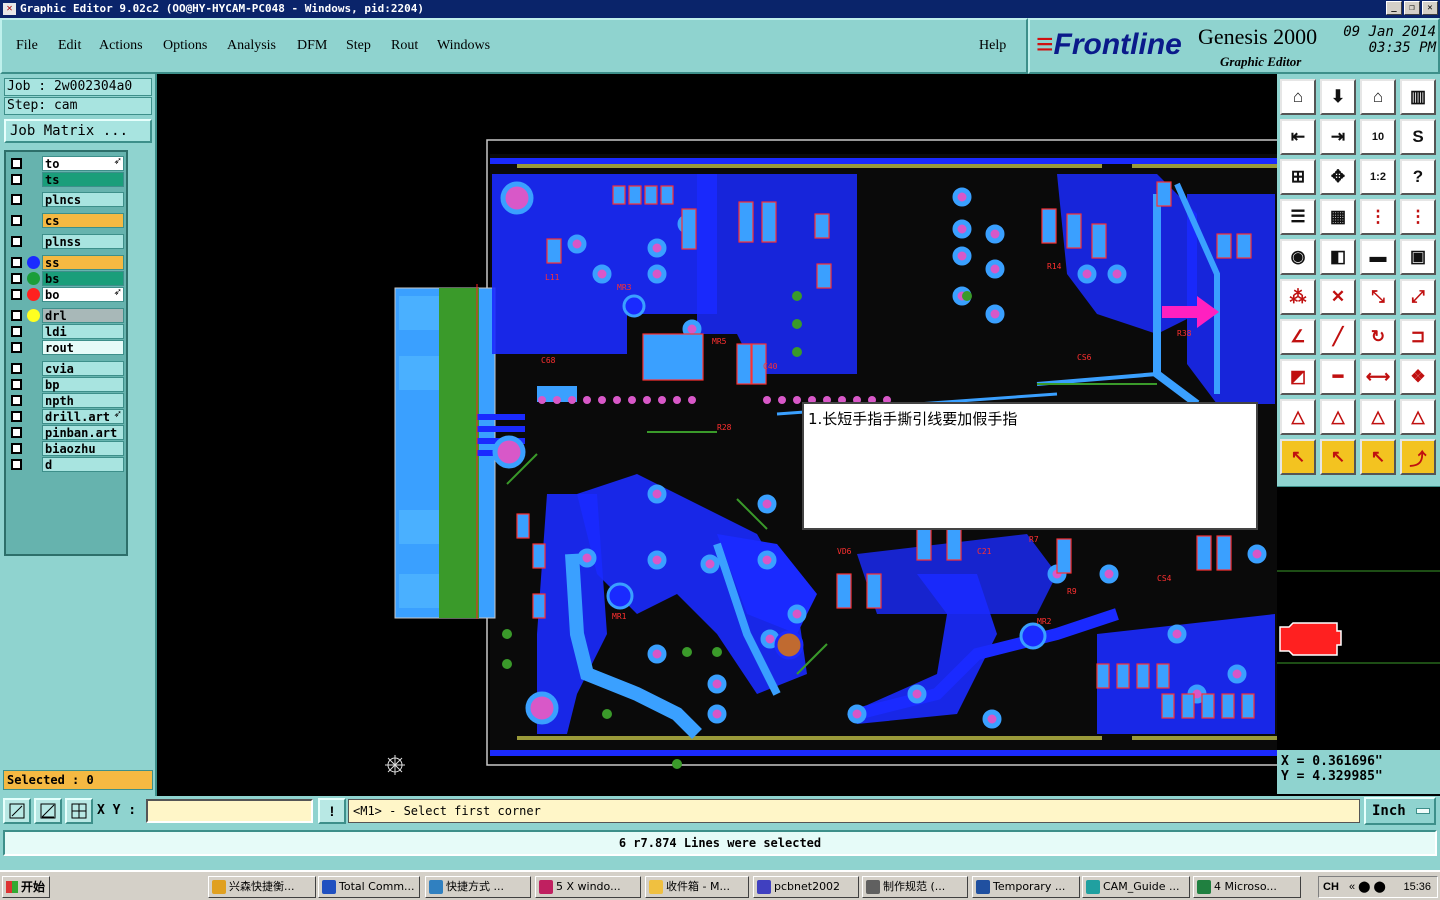 This screenshot has width=1440, height=900. What do you see at coordinates (1338, 377) in the screenshot?
I see `minus-button: ━` at bounding box center [1338, 377].